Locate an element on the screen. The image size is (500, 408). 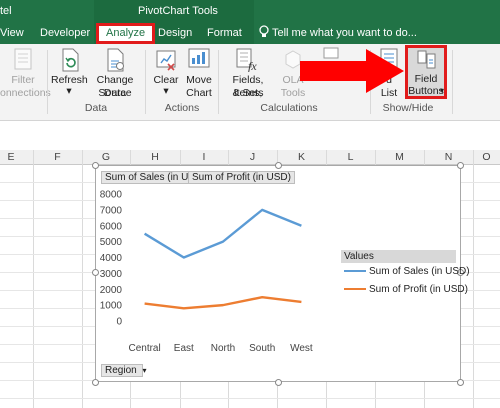
formula-fx-icon: fx is located at coordinates (248, 61).